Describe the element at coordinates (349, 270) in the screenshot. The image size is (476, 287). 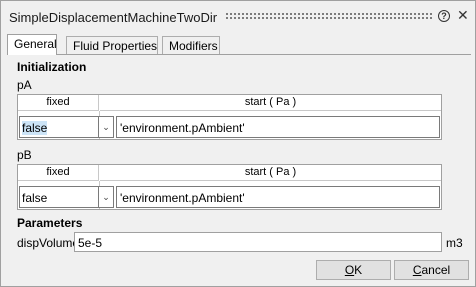
I see `ok-accel: O` at that location.